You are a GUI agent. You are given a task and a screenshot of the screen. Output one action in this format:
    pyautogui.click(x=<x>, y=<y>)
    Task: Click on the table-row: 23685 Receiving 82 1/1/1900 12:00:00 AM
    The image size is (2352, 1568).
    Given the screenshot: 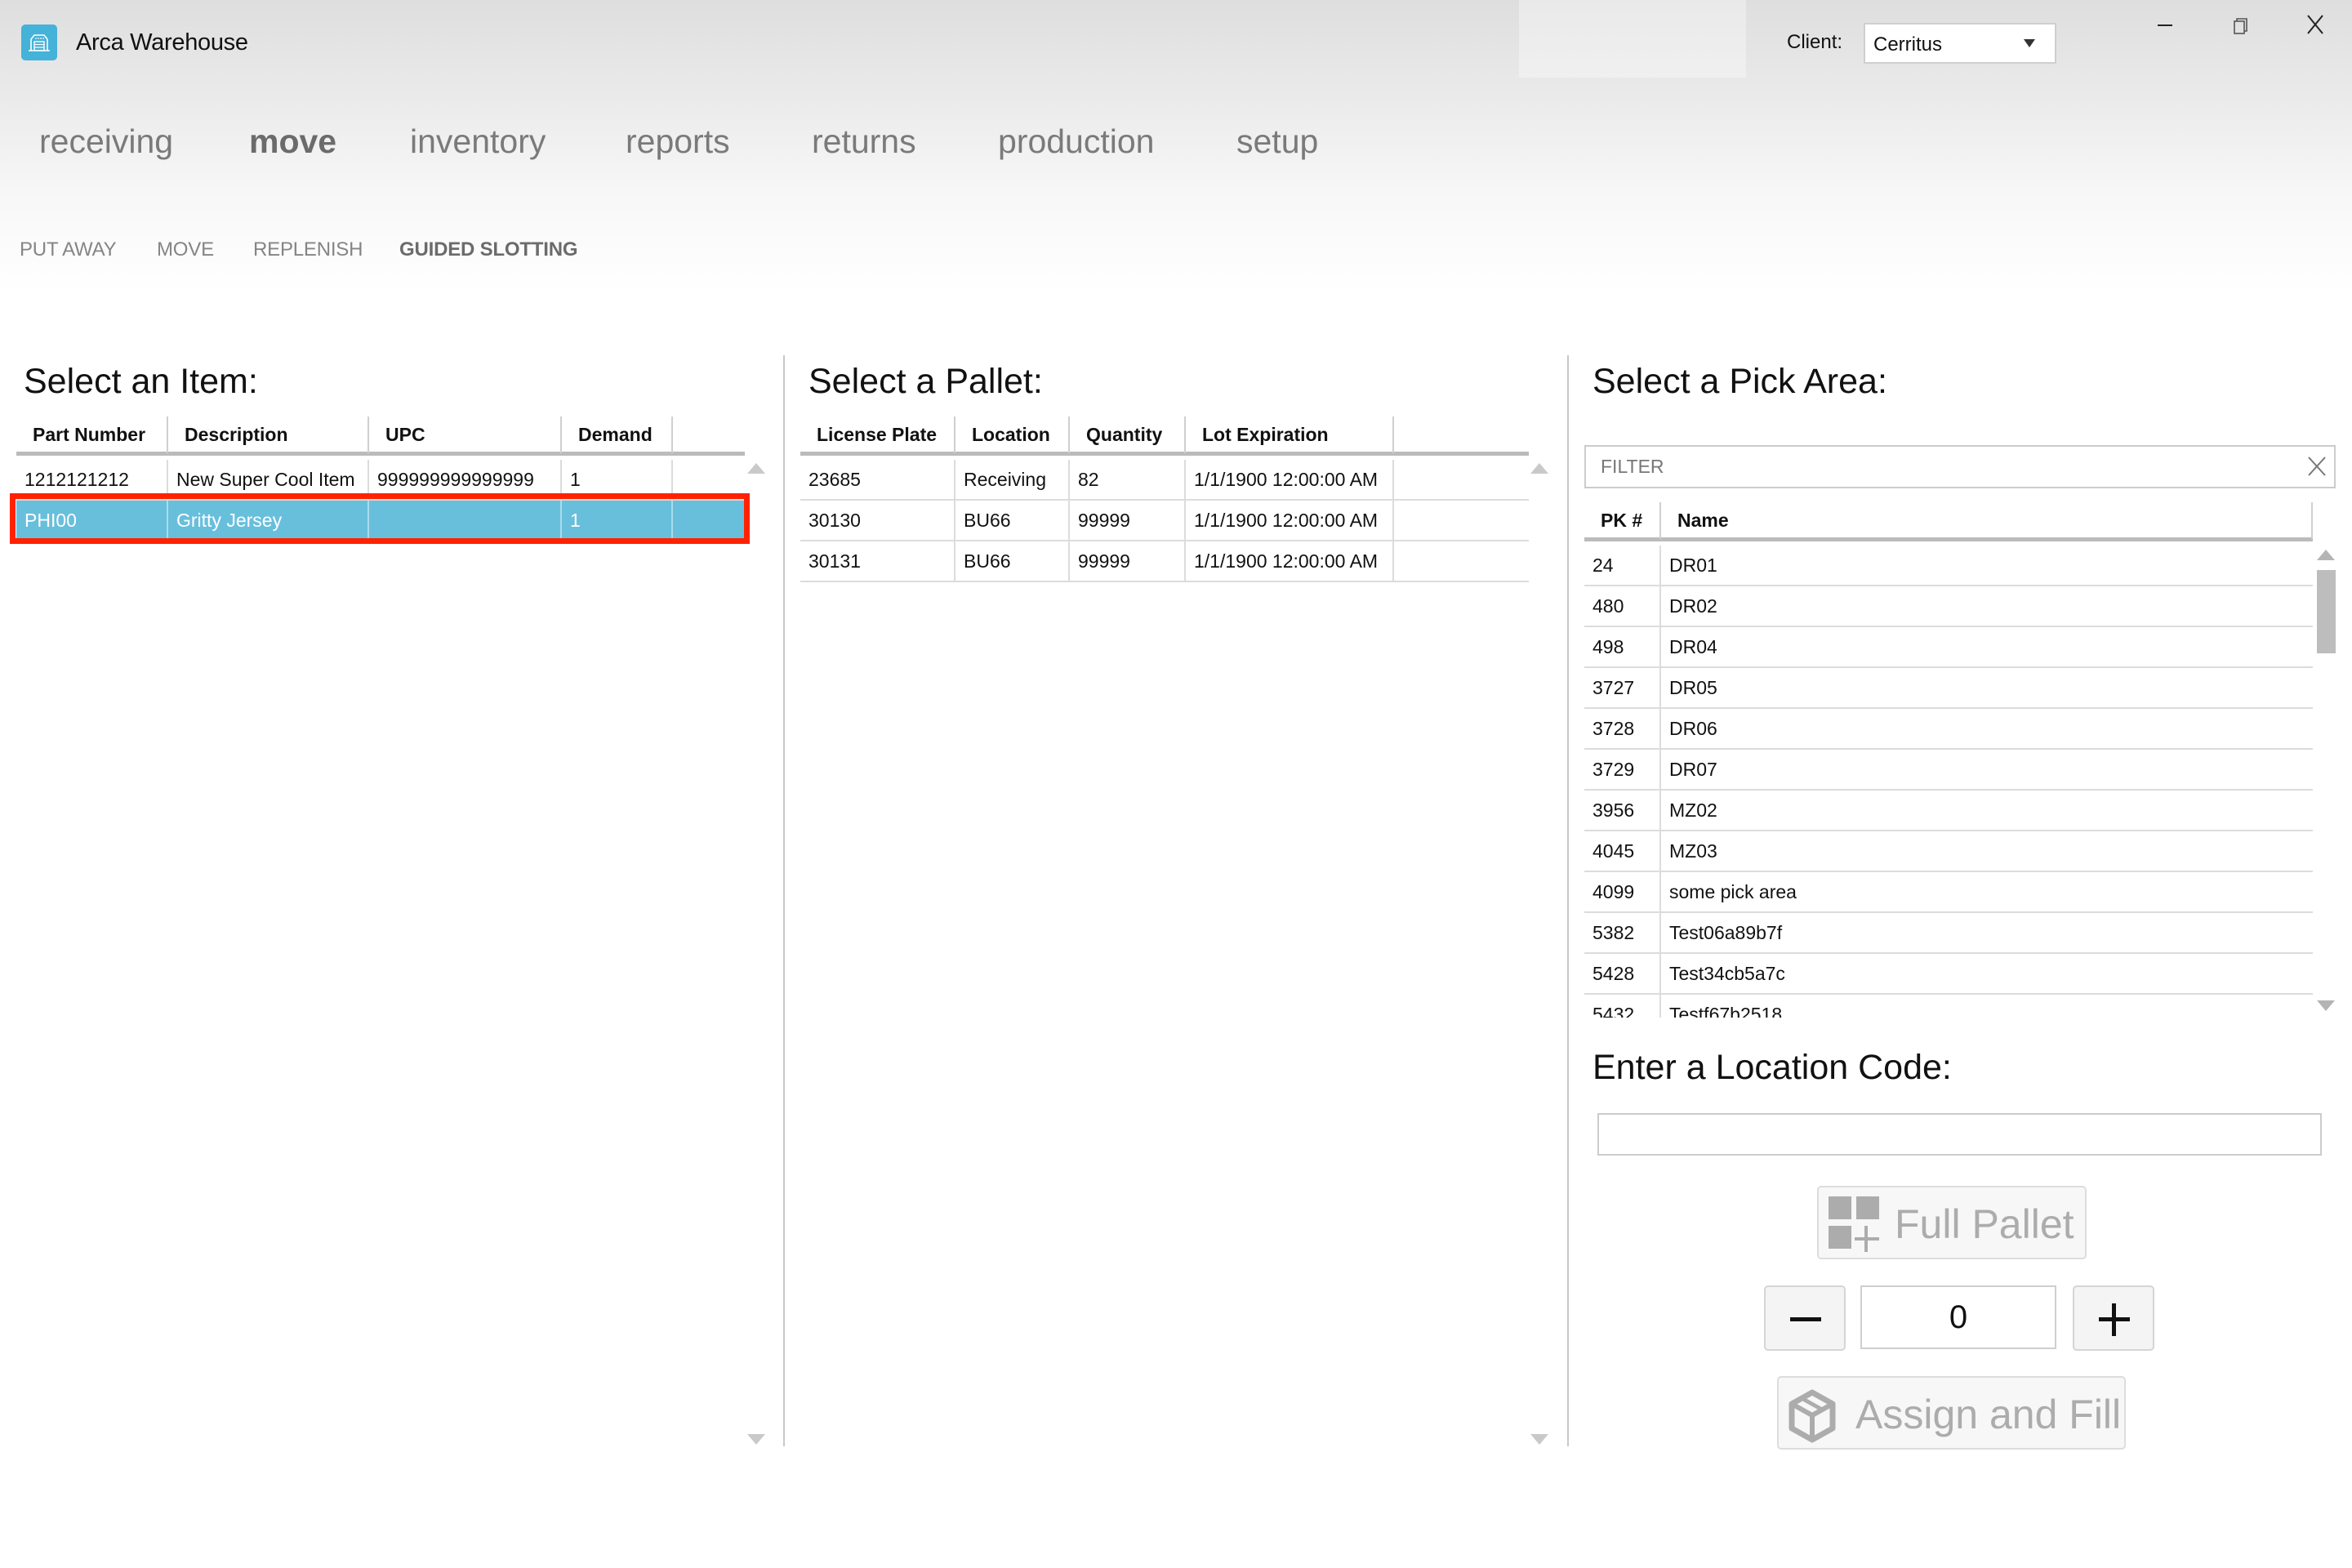 What is the action you would take?
    pyautogui.click(x=1164, y=480)
    